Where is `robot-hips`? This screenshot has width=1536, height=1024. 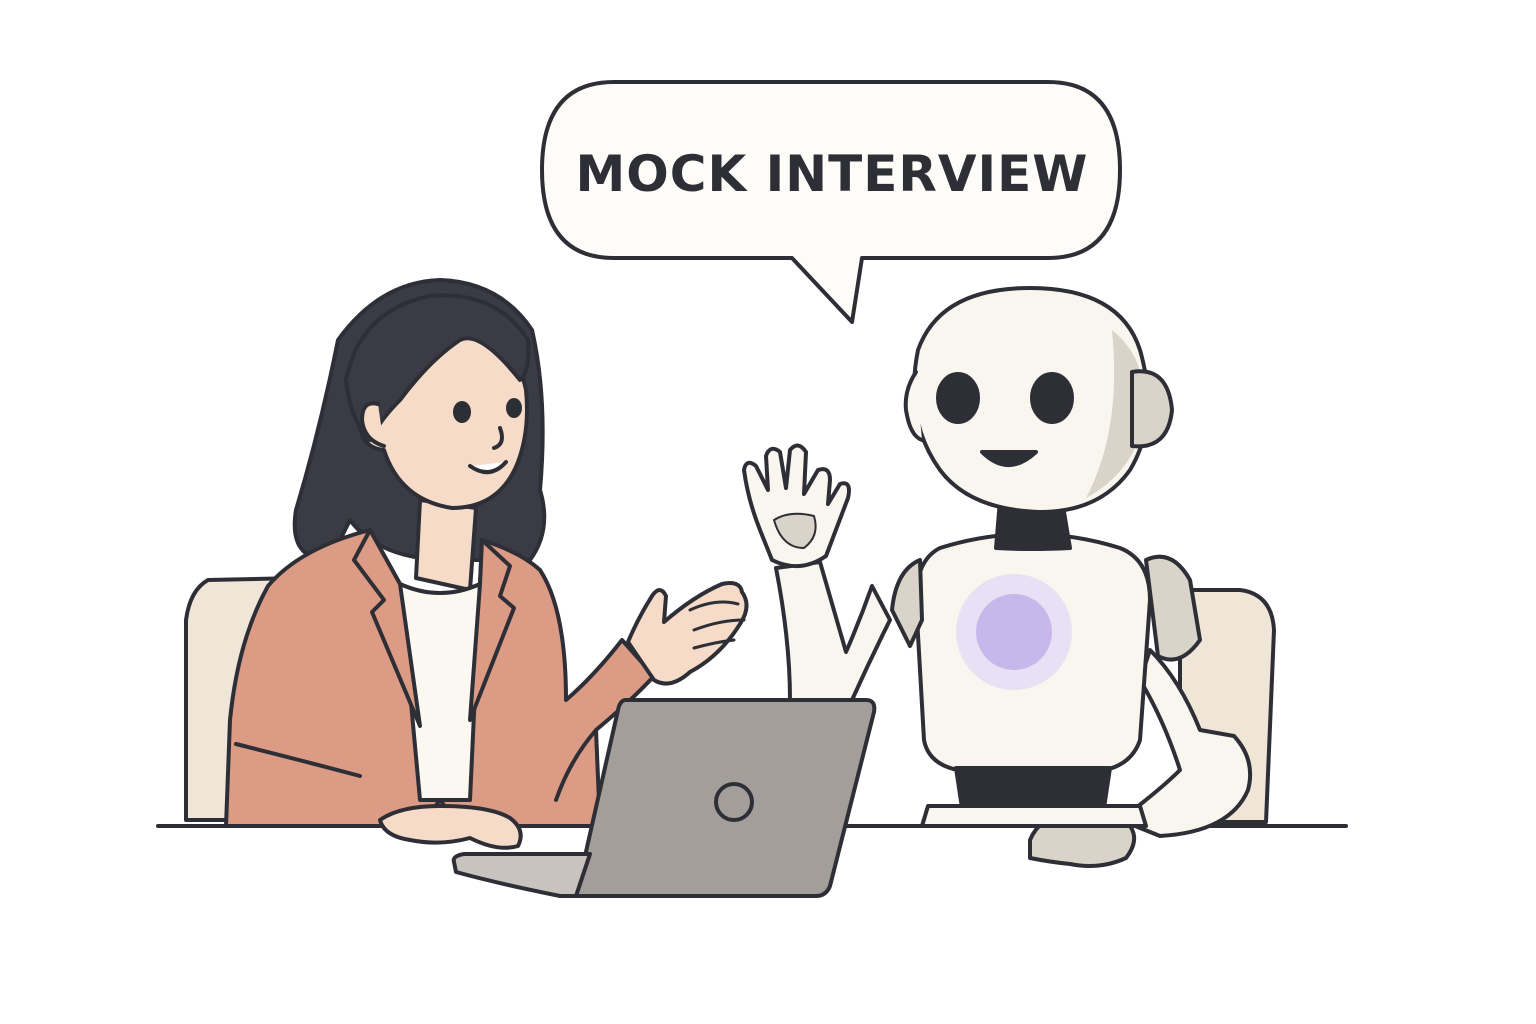 robot-hips is located at coordinates (1034, 816).